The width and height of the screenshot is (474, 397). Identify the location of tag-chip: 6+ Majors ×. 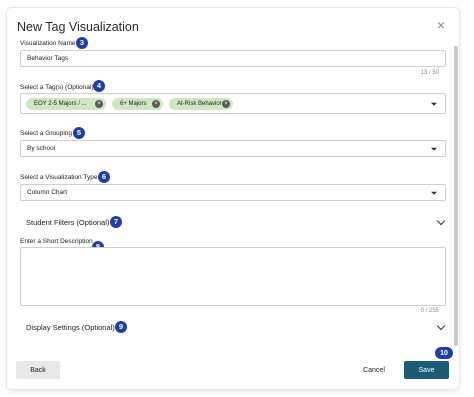
(137, 104).